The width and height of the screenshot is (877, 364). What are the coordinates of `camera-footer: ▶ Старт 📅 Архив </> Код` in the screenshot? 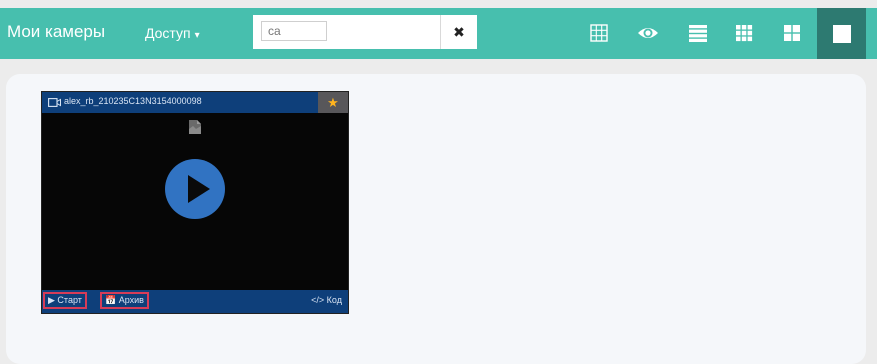 It's located at (195, 301).